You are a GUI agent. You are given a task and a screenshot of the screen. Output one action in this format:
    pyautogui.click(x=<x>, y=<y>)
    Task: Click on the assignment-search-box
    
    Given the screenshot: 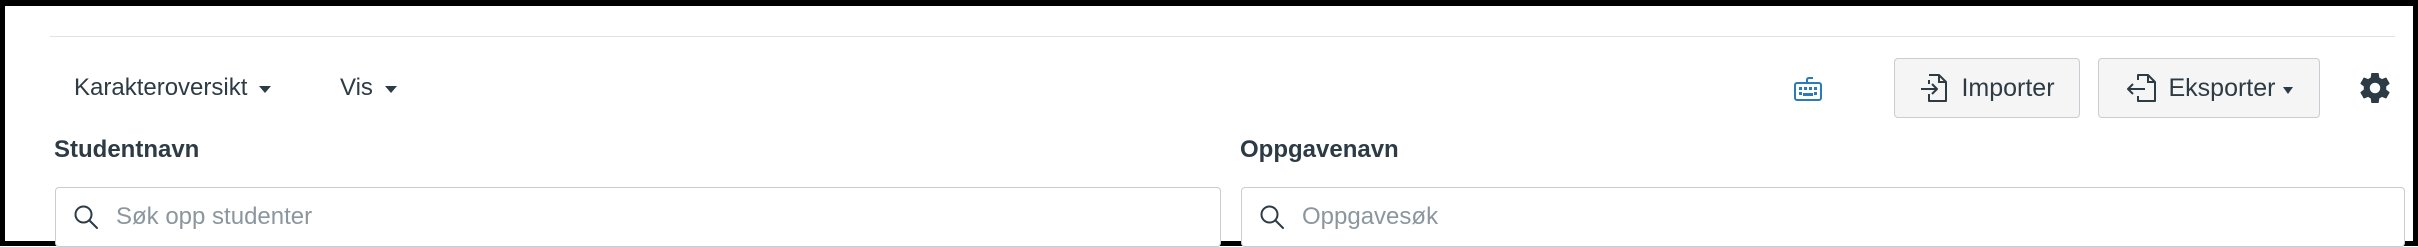 What is the action you would take?
    pyautogui.click(x=1823, y=217)
    